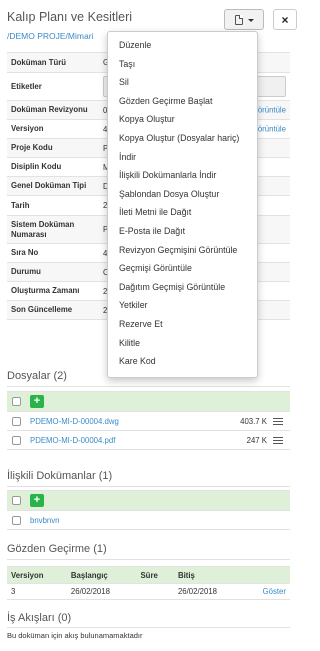  Describe the element at coordinates (37, 376) in the screenshot. I see `files-section-title: Dosyalar (2)` at that location.